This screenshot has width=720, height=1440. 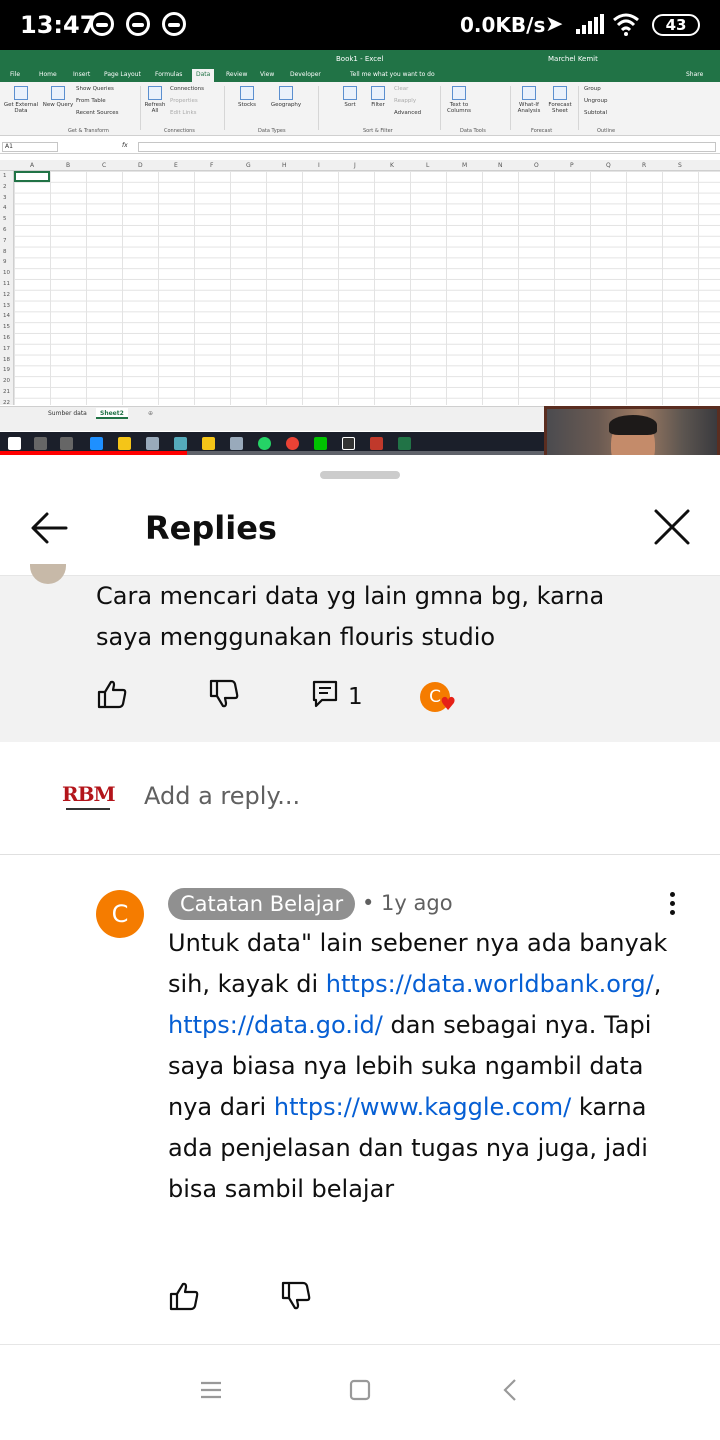 What do you see at coordinates (5, 186) in the screenshot?
I see `excel-row-header: 2` at bounding box center [5, 186].